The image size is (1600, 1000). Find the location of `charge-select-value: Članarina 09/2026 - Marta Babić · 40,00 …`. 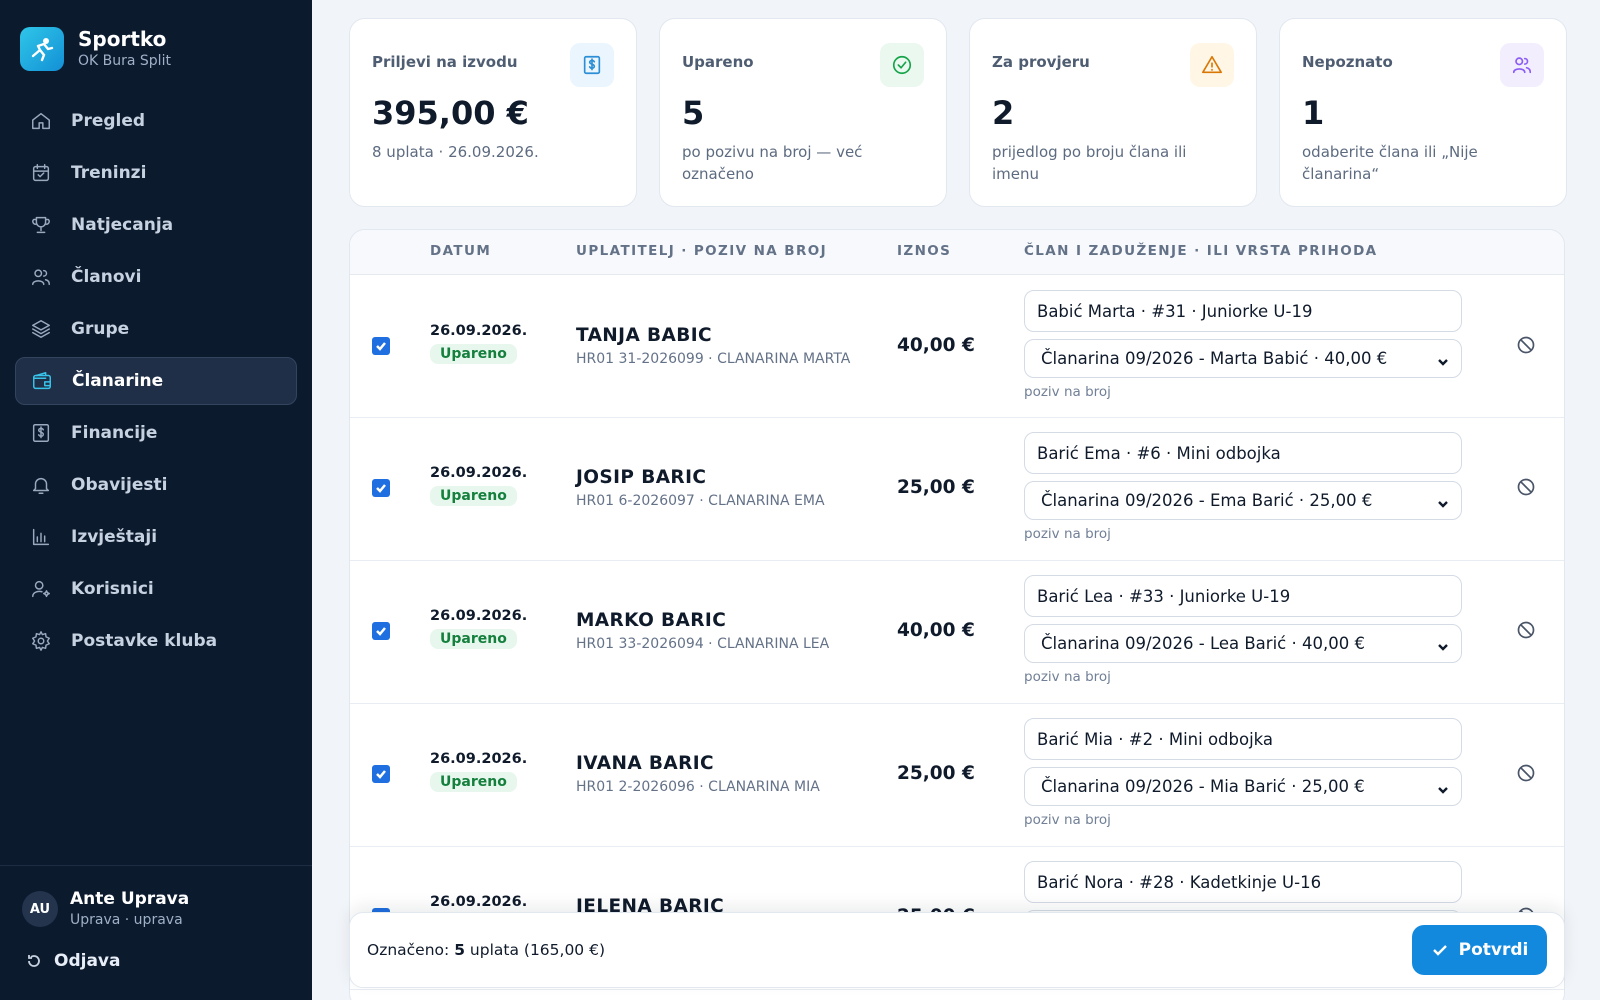

charge-select-value: Članarina 09/2026 - Marta Babić · 40,00 … is located at coordinates (1214, 358).